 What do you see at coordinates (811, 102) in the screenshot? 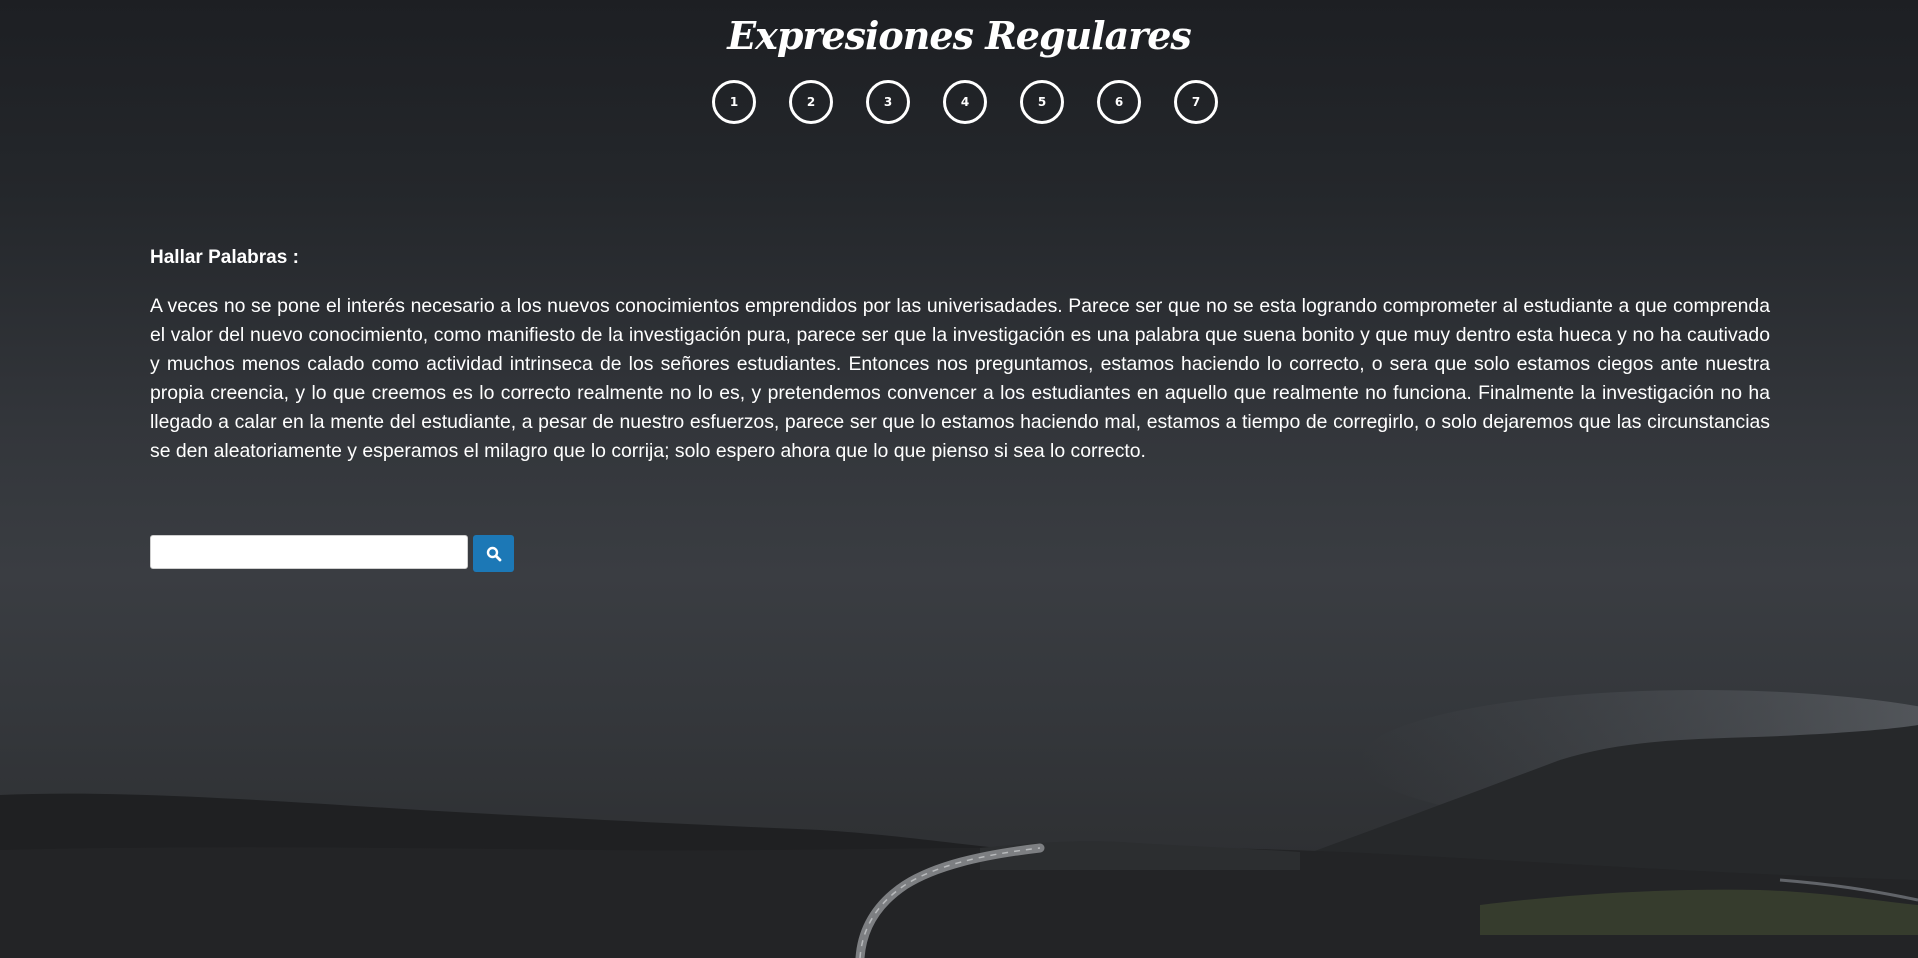
I see `page-button-2: 2` at bounding box center [811, 102].